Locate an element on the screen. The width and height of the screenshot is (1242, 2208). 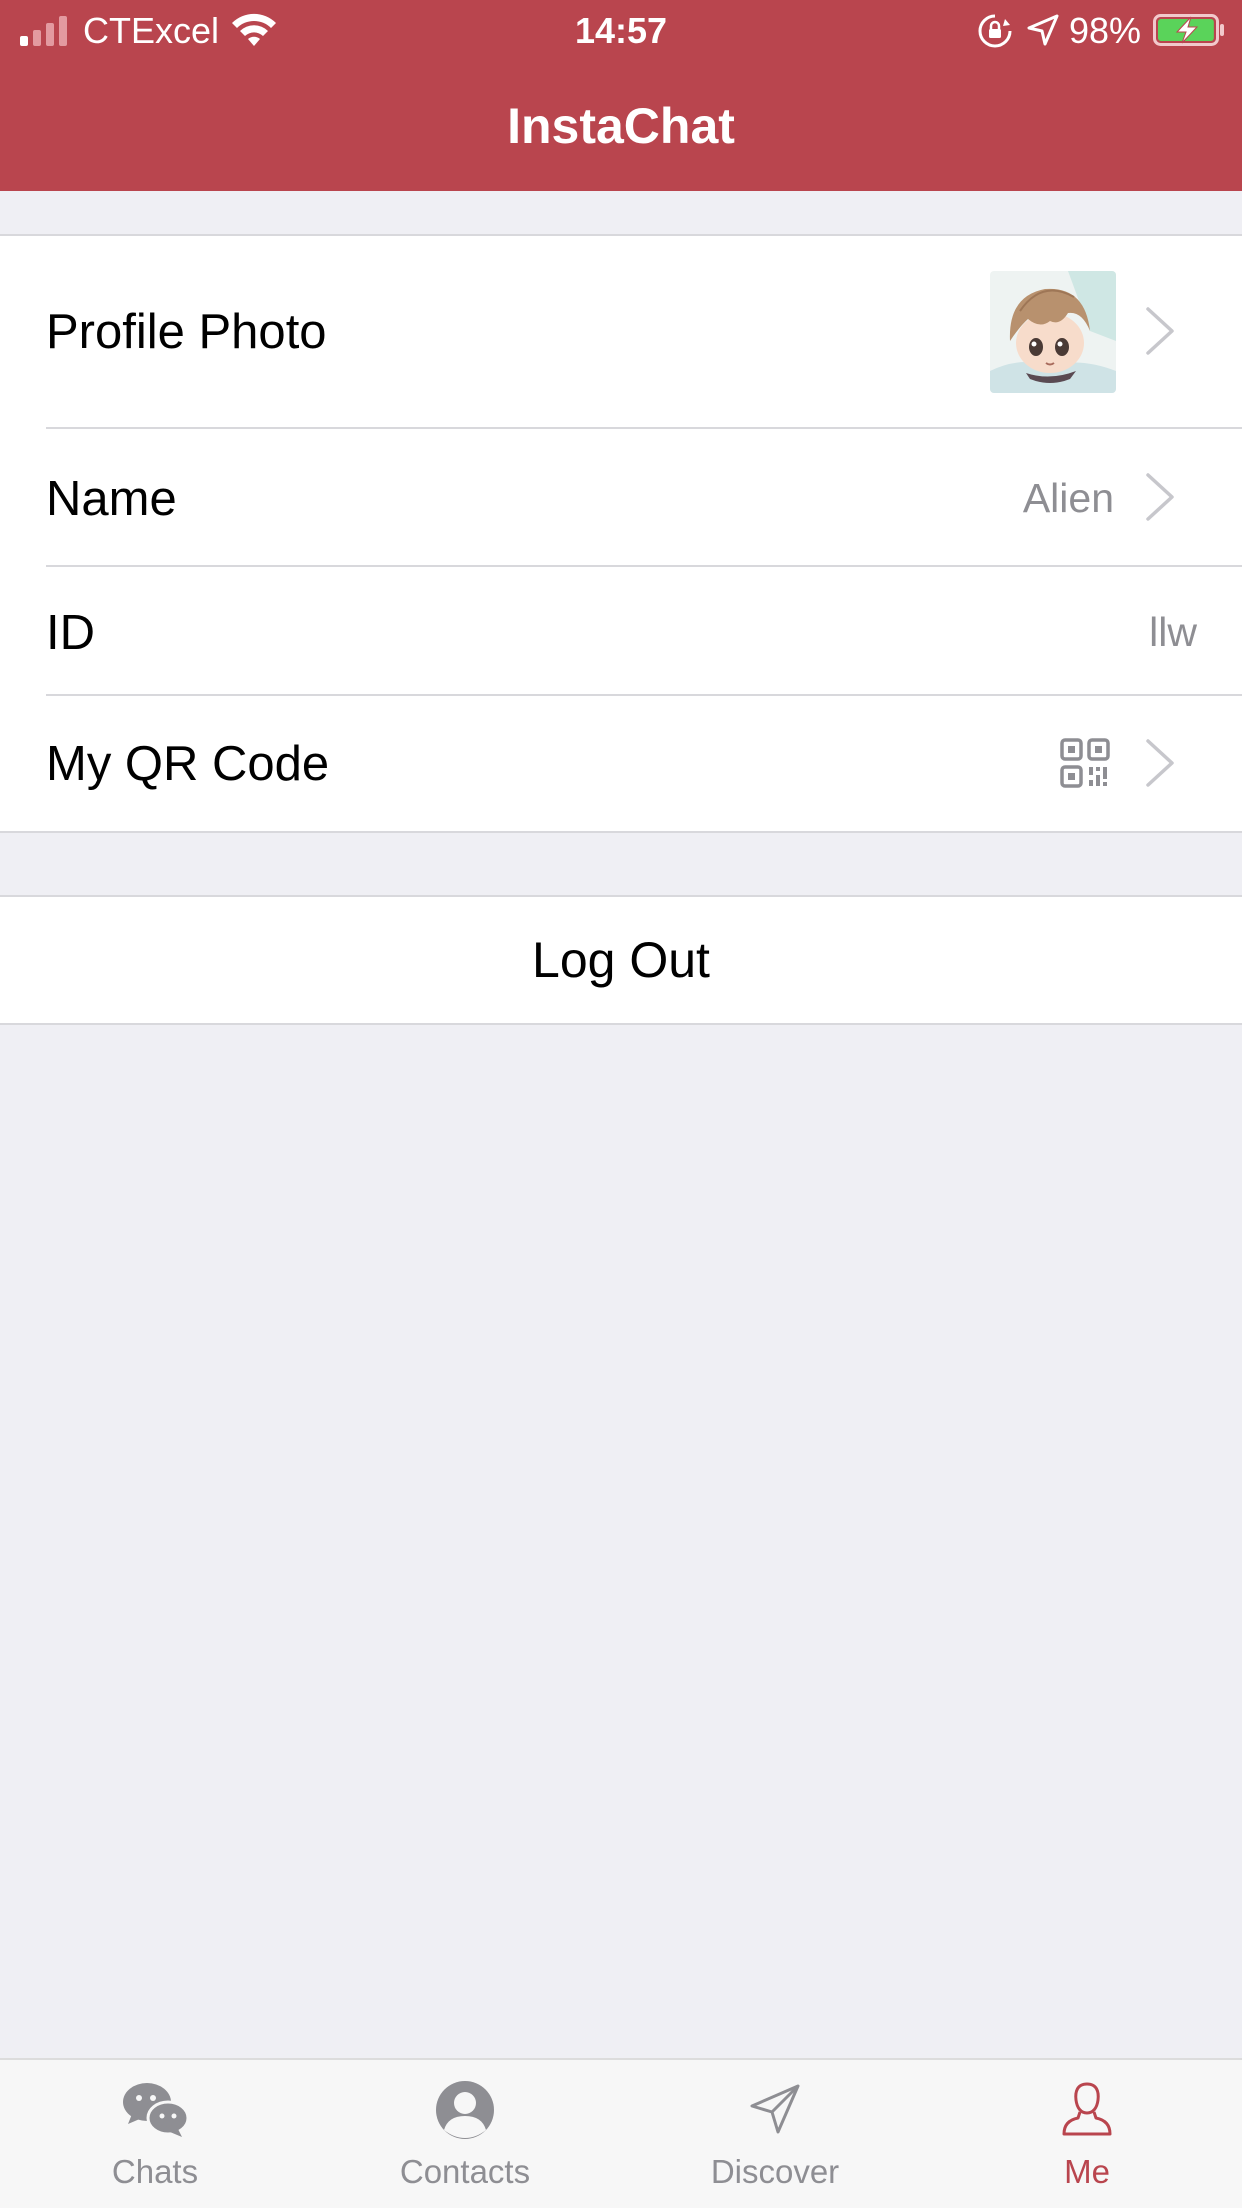
location-icon is located at coordinates (1043, 30).